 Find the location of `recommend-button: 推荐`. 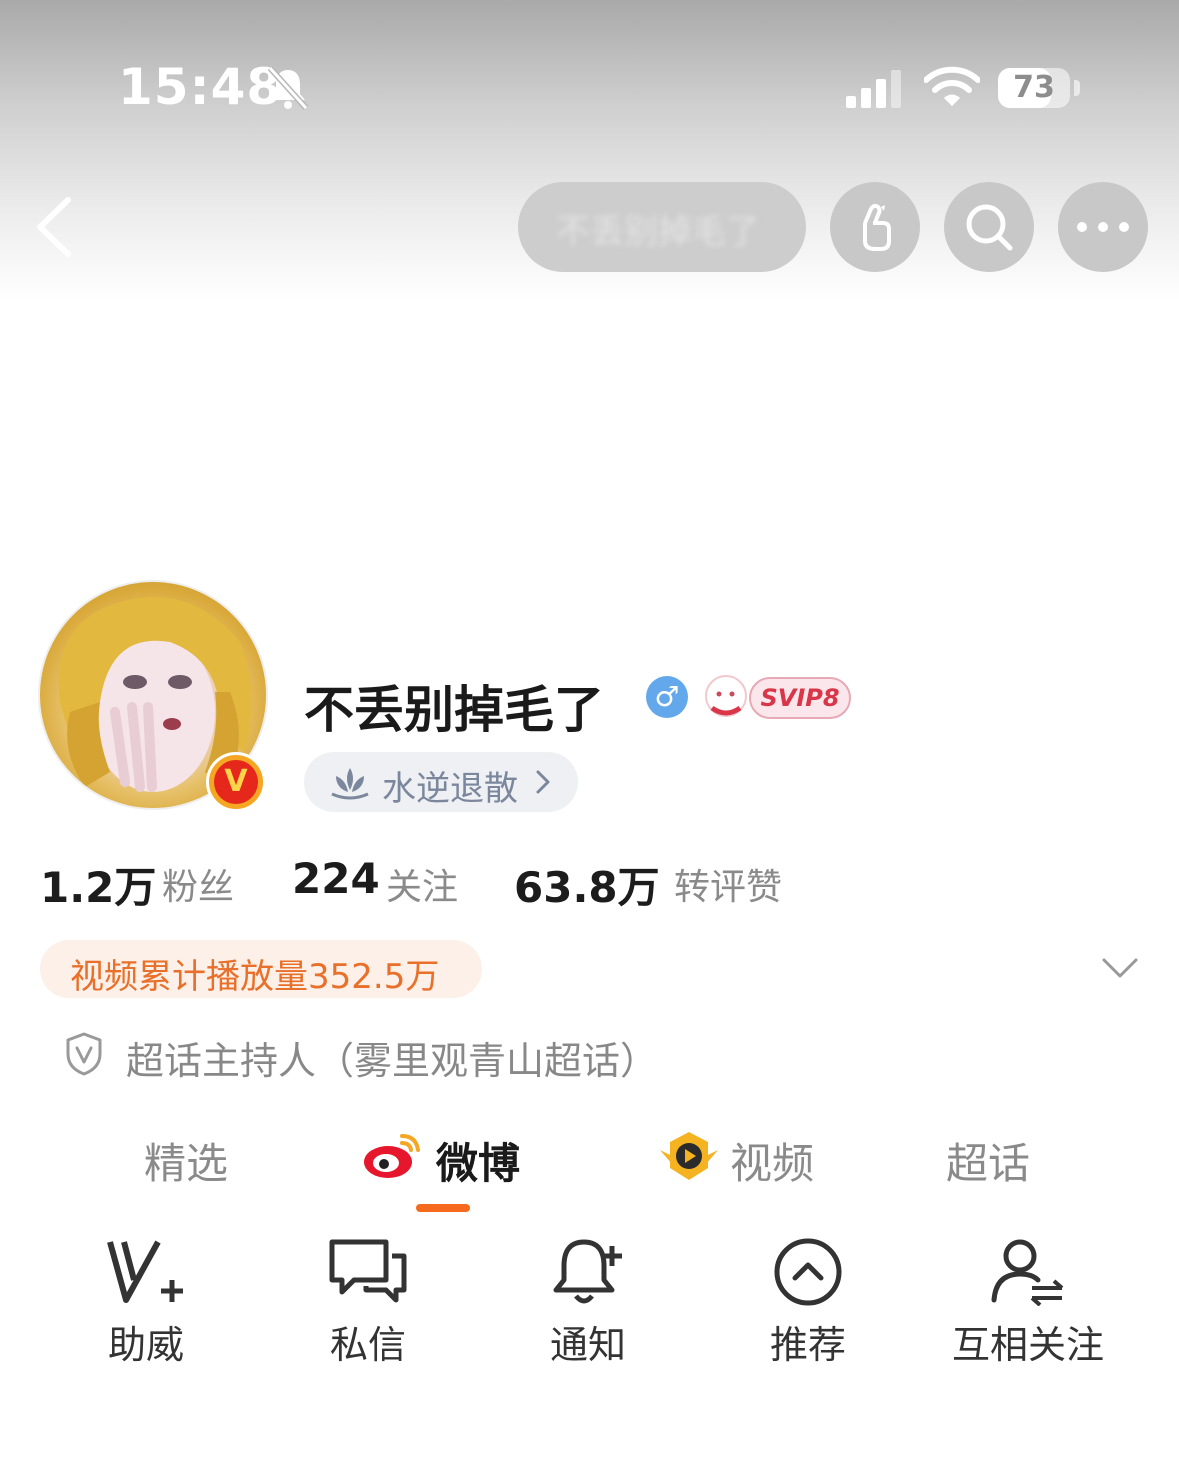

recommend-button: 推荐 is located at coordinates (808, 1302).